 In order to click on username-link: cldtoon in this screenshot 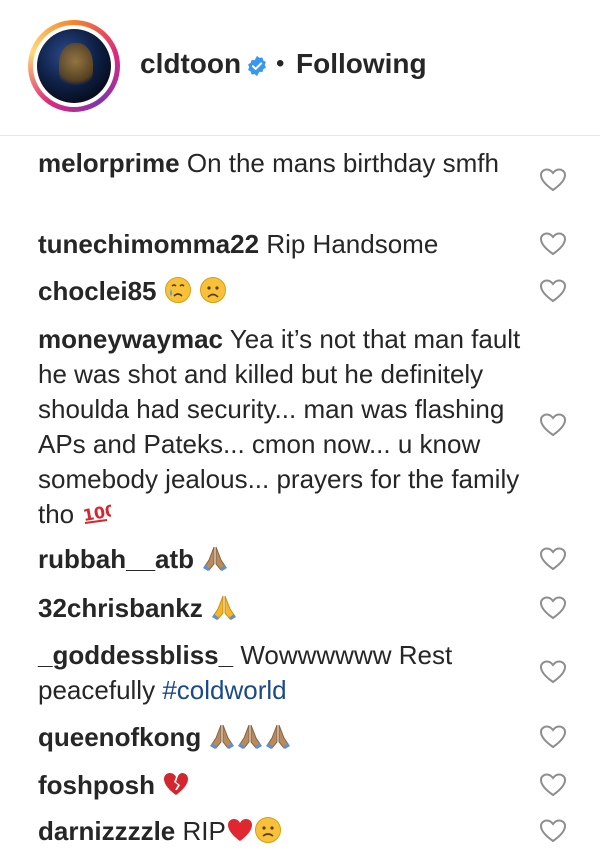, I will do `click(190, 64)`.